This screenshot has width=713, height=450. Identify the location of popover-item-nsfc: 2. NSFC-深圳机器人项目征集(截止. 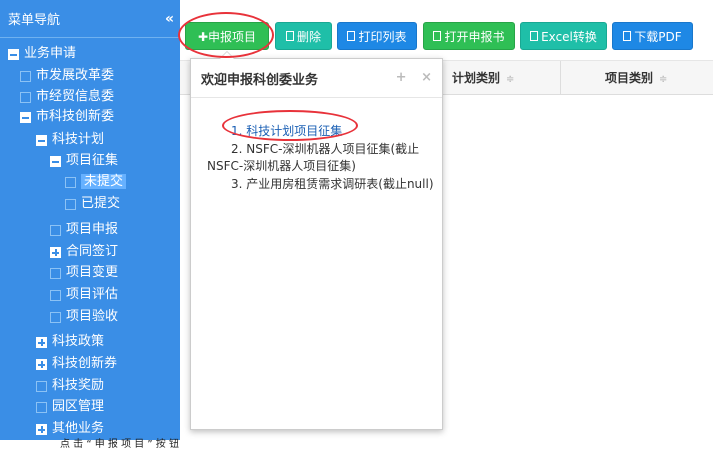
(325, 149).